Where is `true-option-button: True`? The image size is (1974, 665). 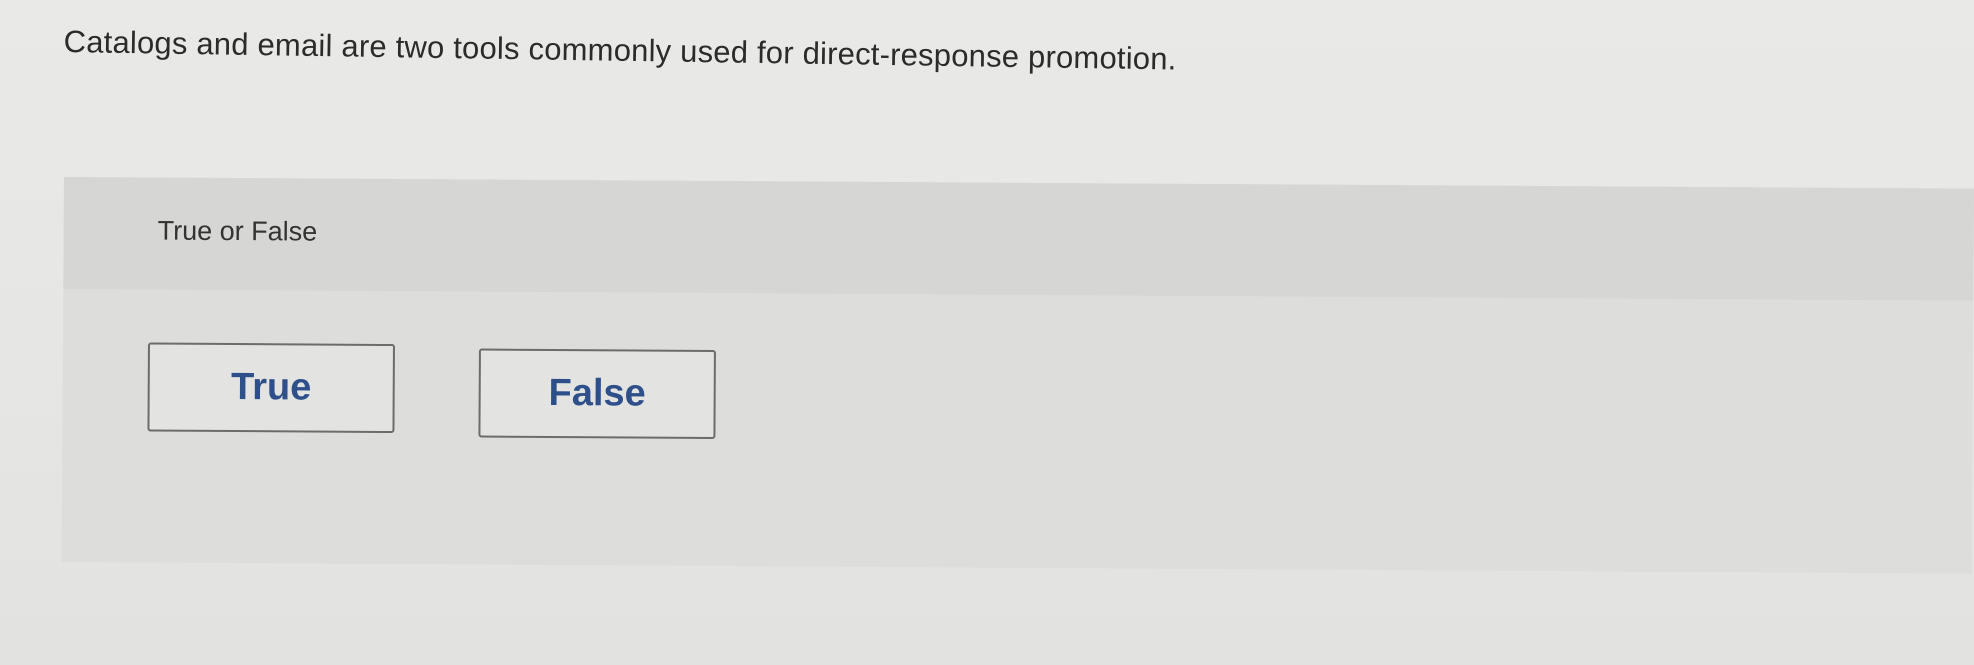 true-option-button: True is located at coordinates (271, 388).